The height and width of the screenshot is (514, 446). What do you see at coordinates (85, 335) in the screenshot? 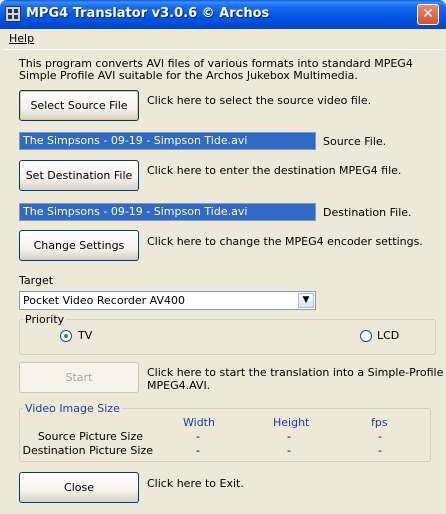
I see `priority-tv-label: TV` at bounding box center [85, 335].